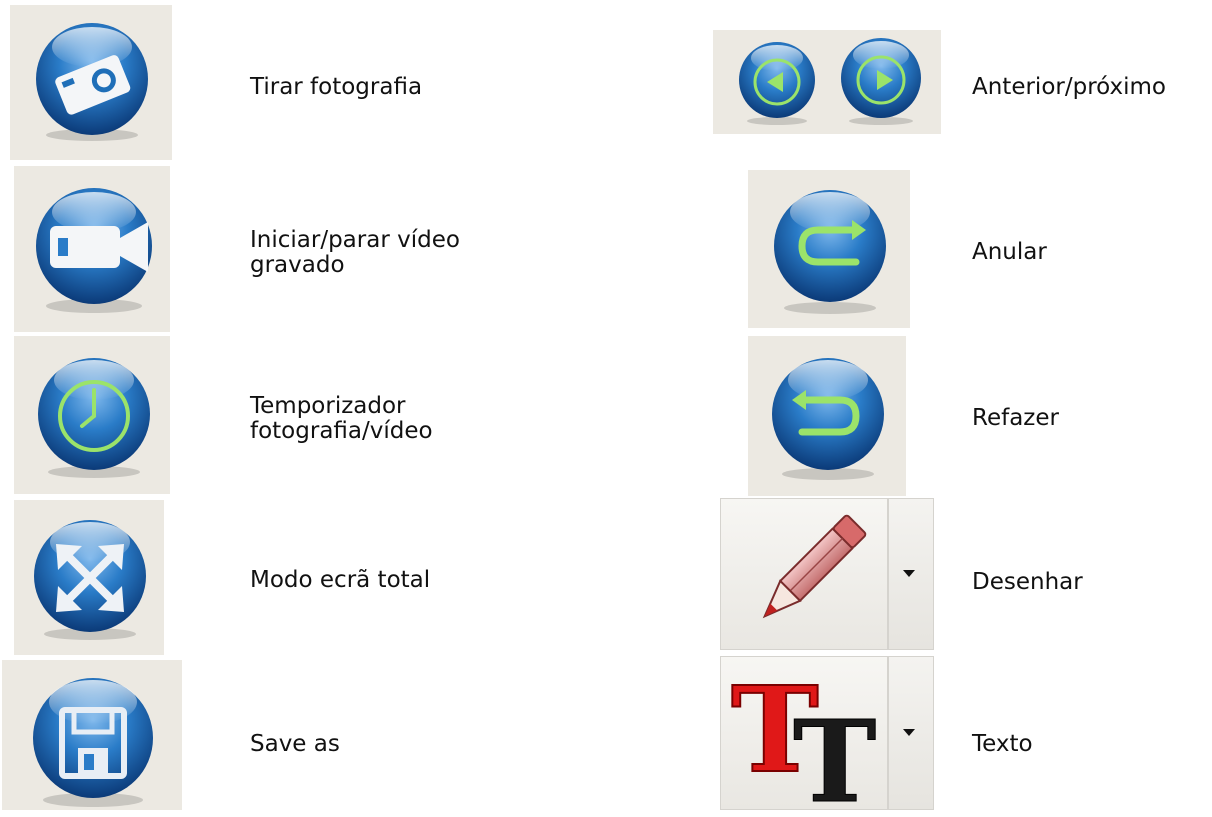 The width and height of the screenshot is (1212, 817). I want to click on legend-label-redo: Refazer, so click(1015, 418).